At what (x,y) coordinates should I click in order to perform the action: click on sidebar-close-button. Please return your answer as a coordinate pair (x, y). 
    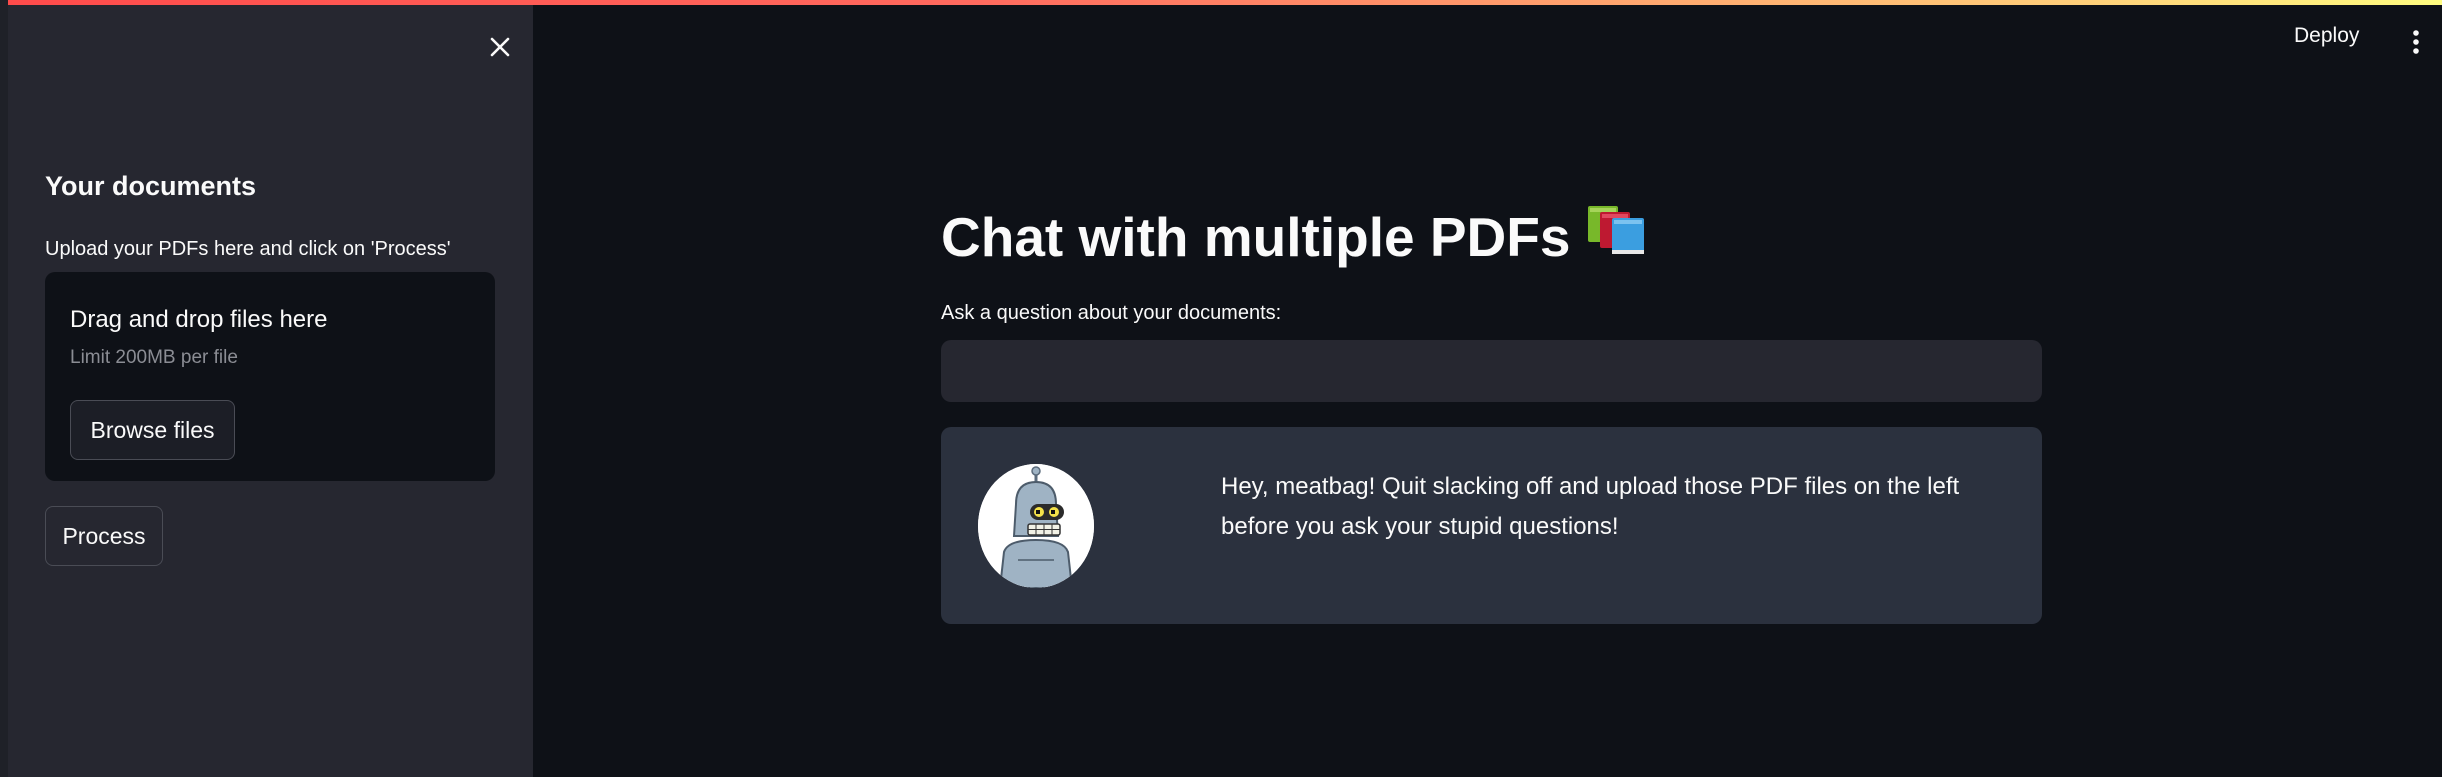
    Looking at the image, I should click on (500, 47).